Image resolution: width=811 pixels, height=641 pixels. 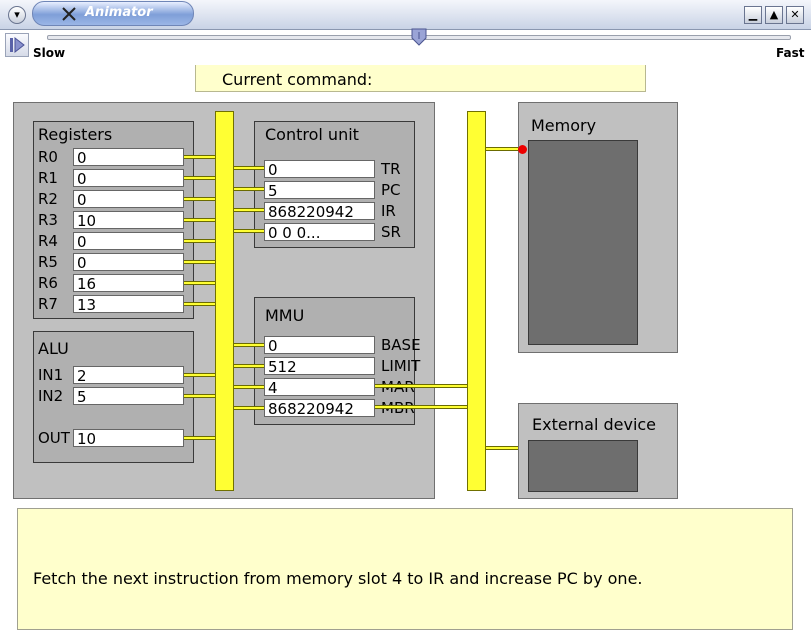 I want to click on chevron-down-icon: ▾, so click(x=17, y=14).